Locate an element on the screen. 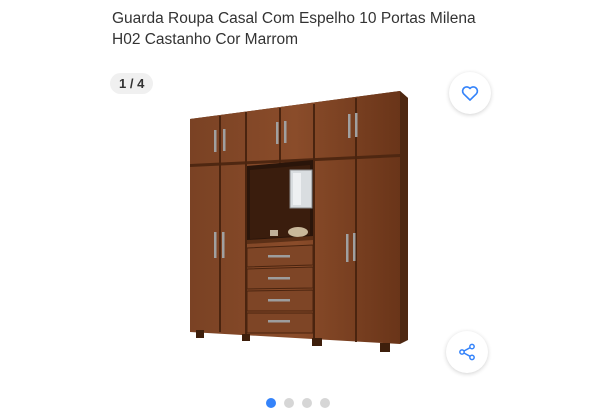 The image size is (600, 420). gallery-pagination is located at coordinates (298, 403).